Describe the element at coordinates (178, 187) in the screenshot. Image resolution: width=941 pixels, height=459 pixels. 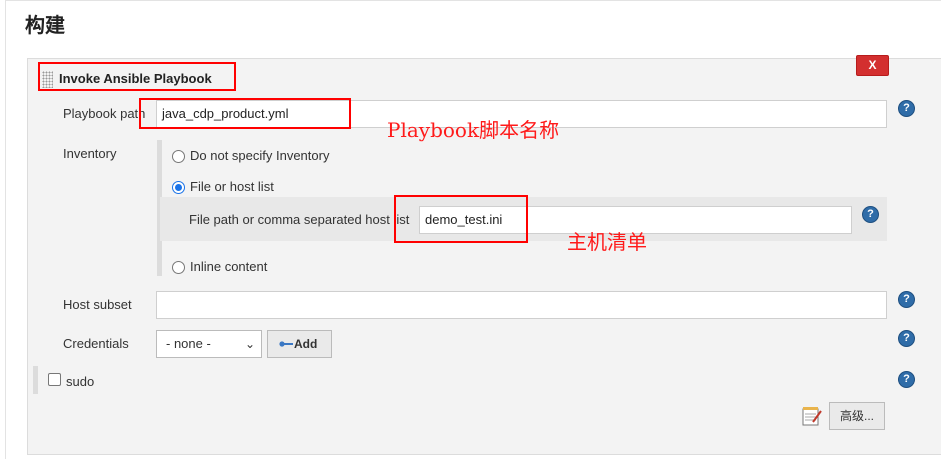
I see `radio-file-host-list` at that location.